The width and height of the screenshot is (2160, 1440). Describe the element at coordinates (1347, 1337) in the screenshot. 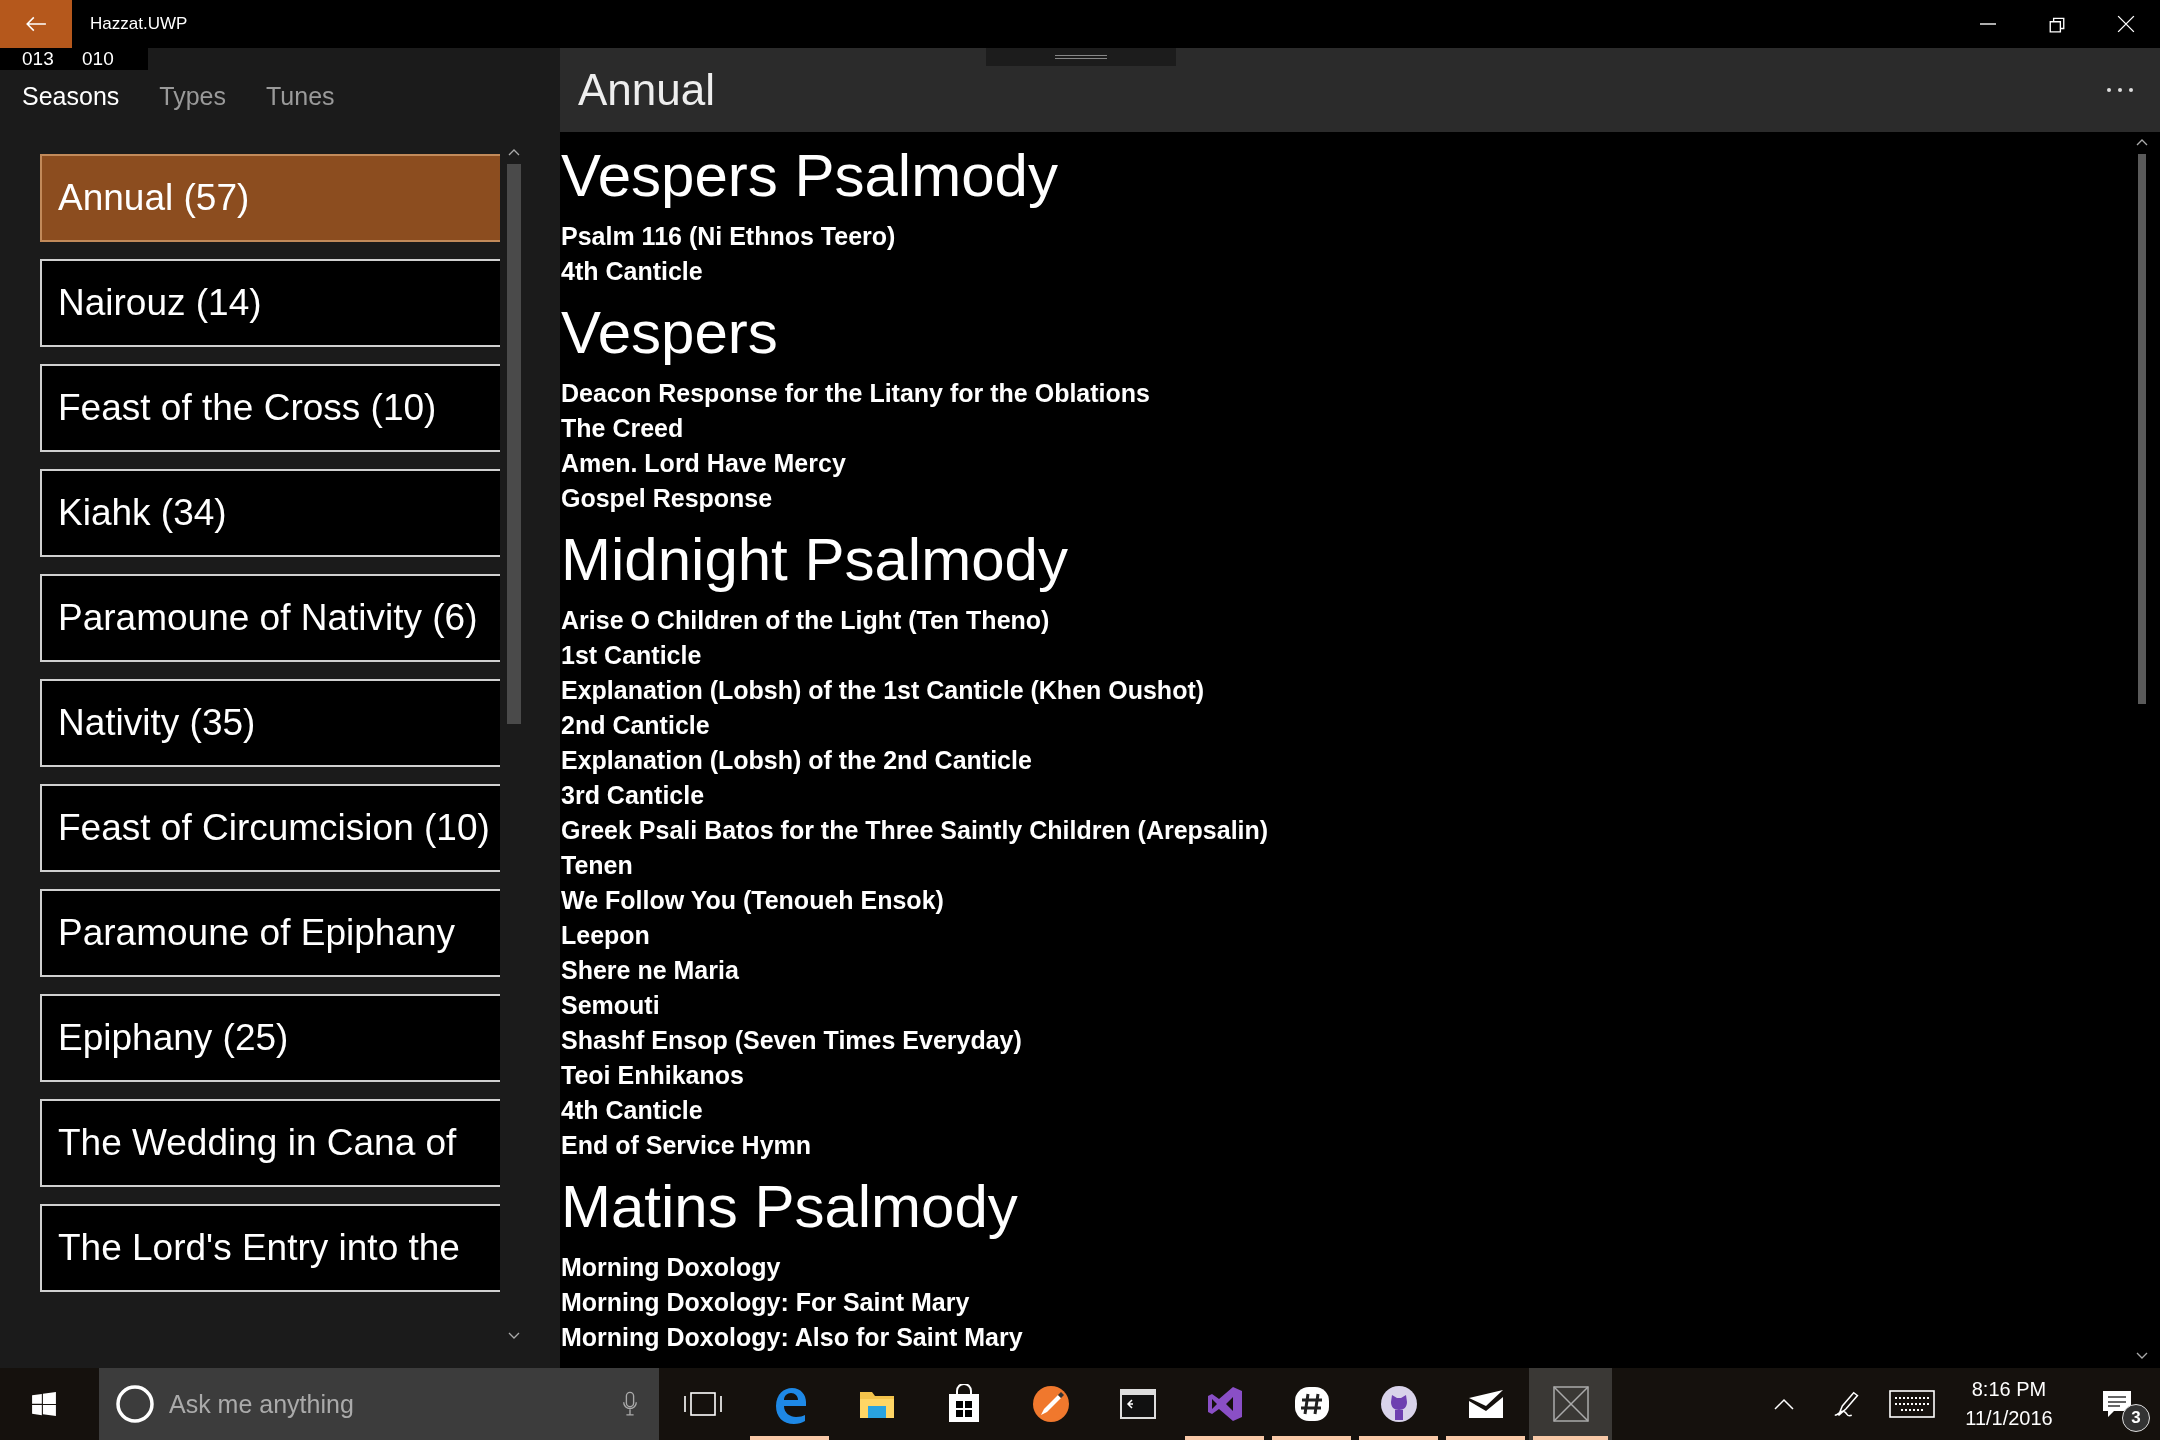

I see `hymn-link: Morning Doxology: Also for Saint Mary` at that location.